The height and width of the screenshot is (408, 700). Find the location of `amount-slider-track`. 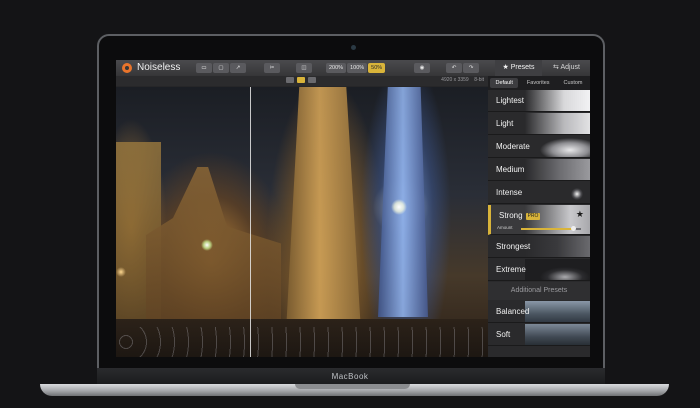

amount-slider-track is located at coordinates (551, 228).